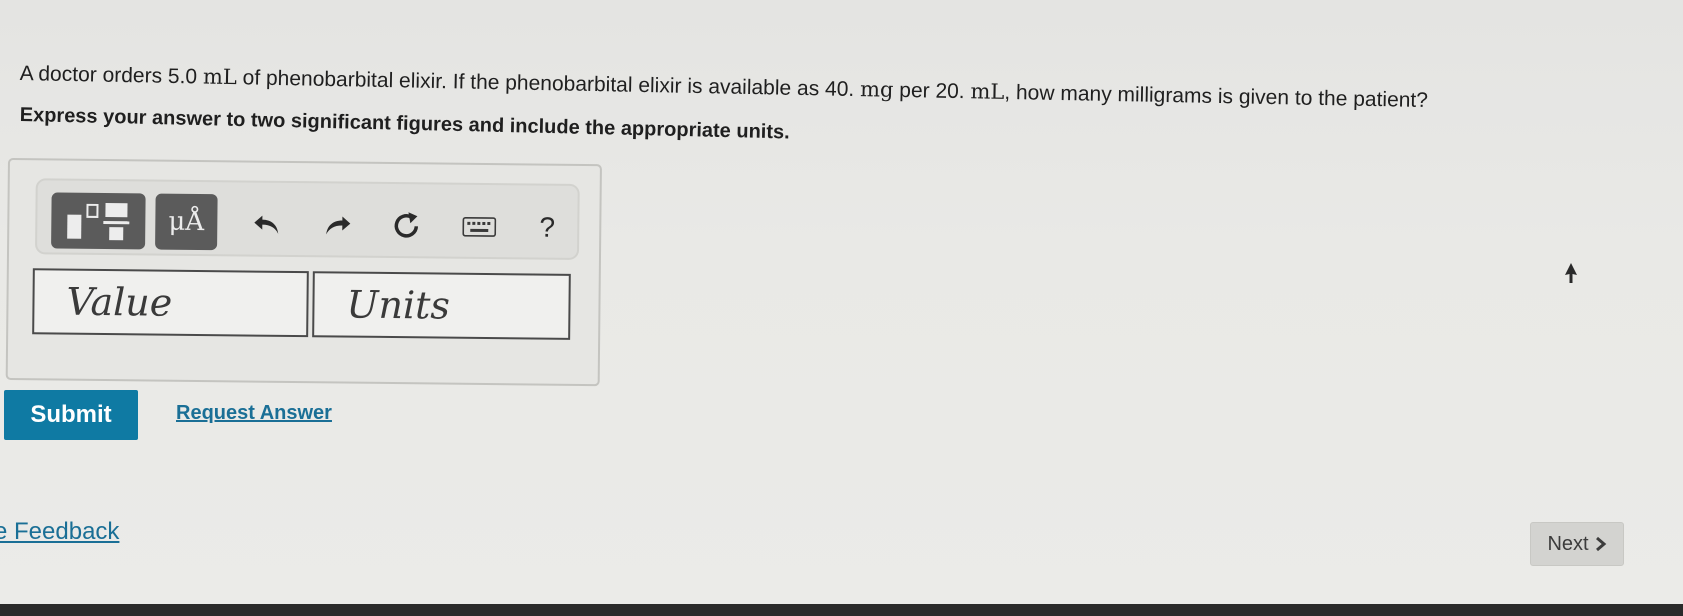 The image size is (1683, 616). What do you see at coordinates (254, 413) in the screenshot?
I see `request-answer-link: Request Answer` at bounding box center [254, 413].